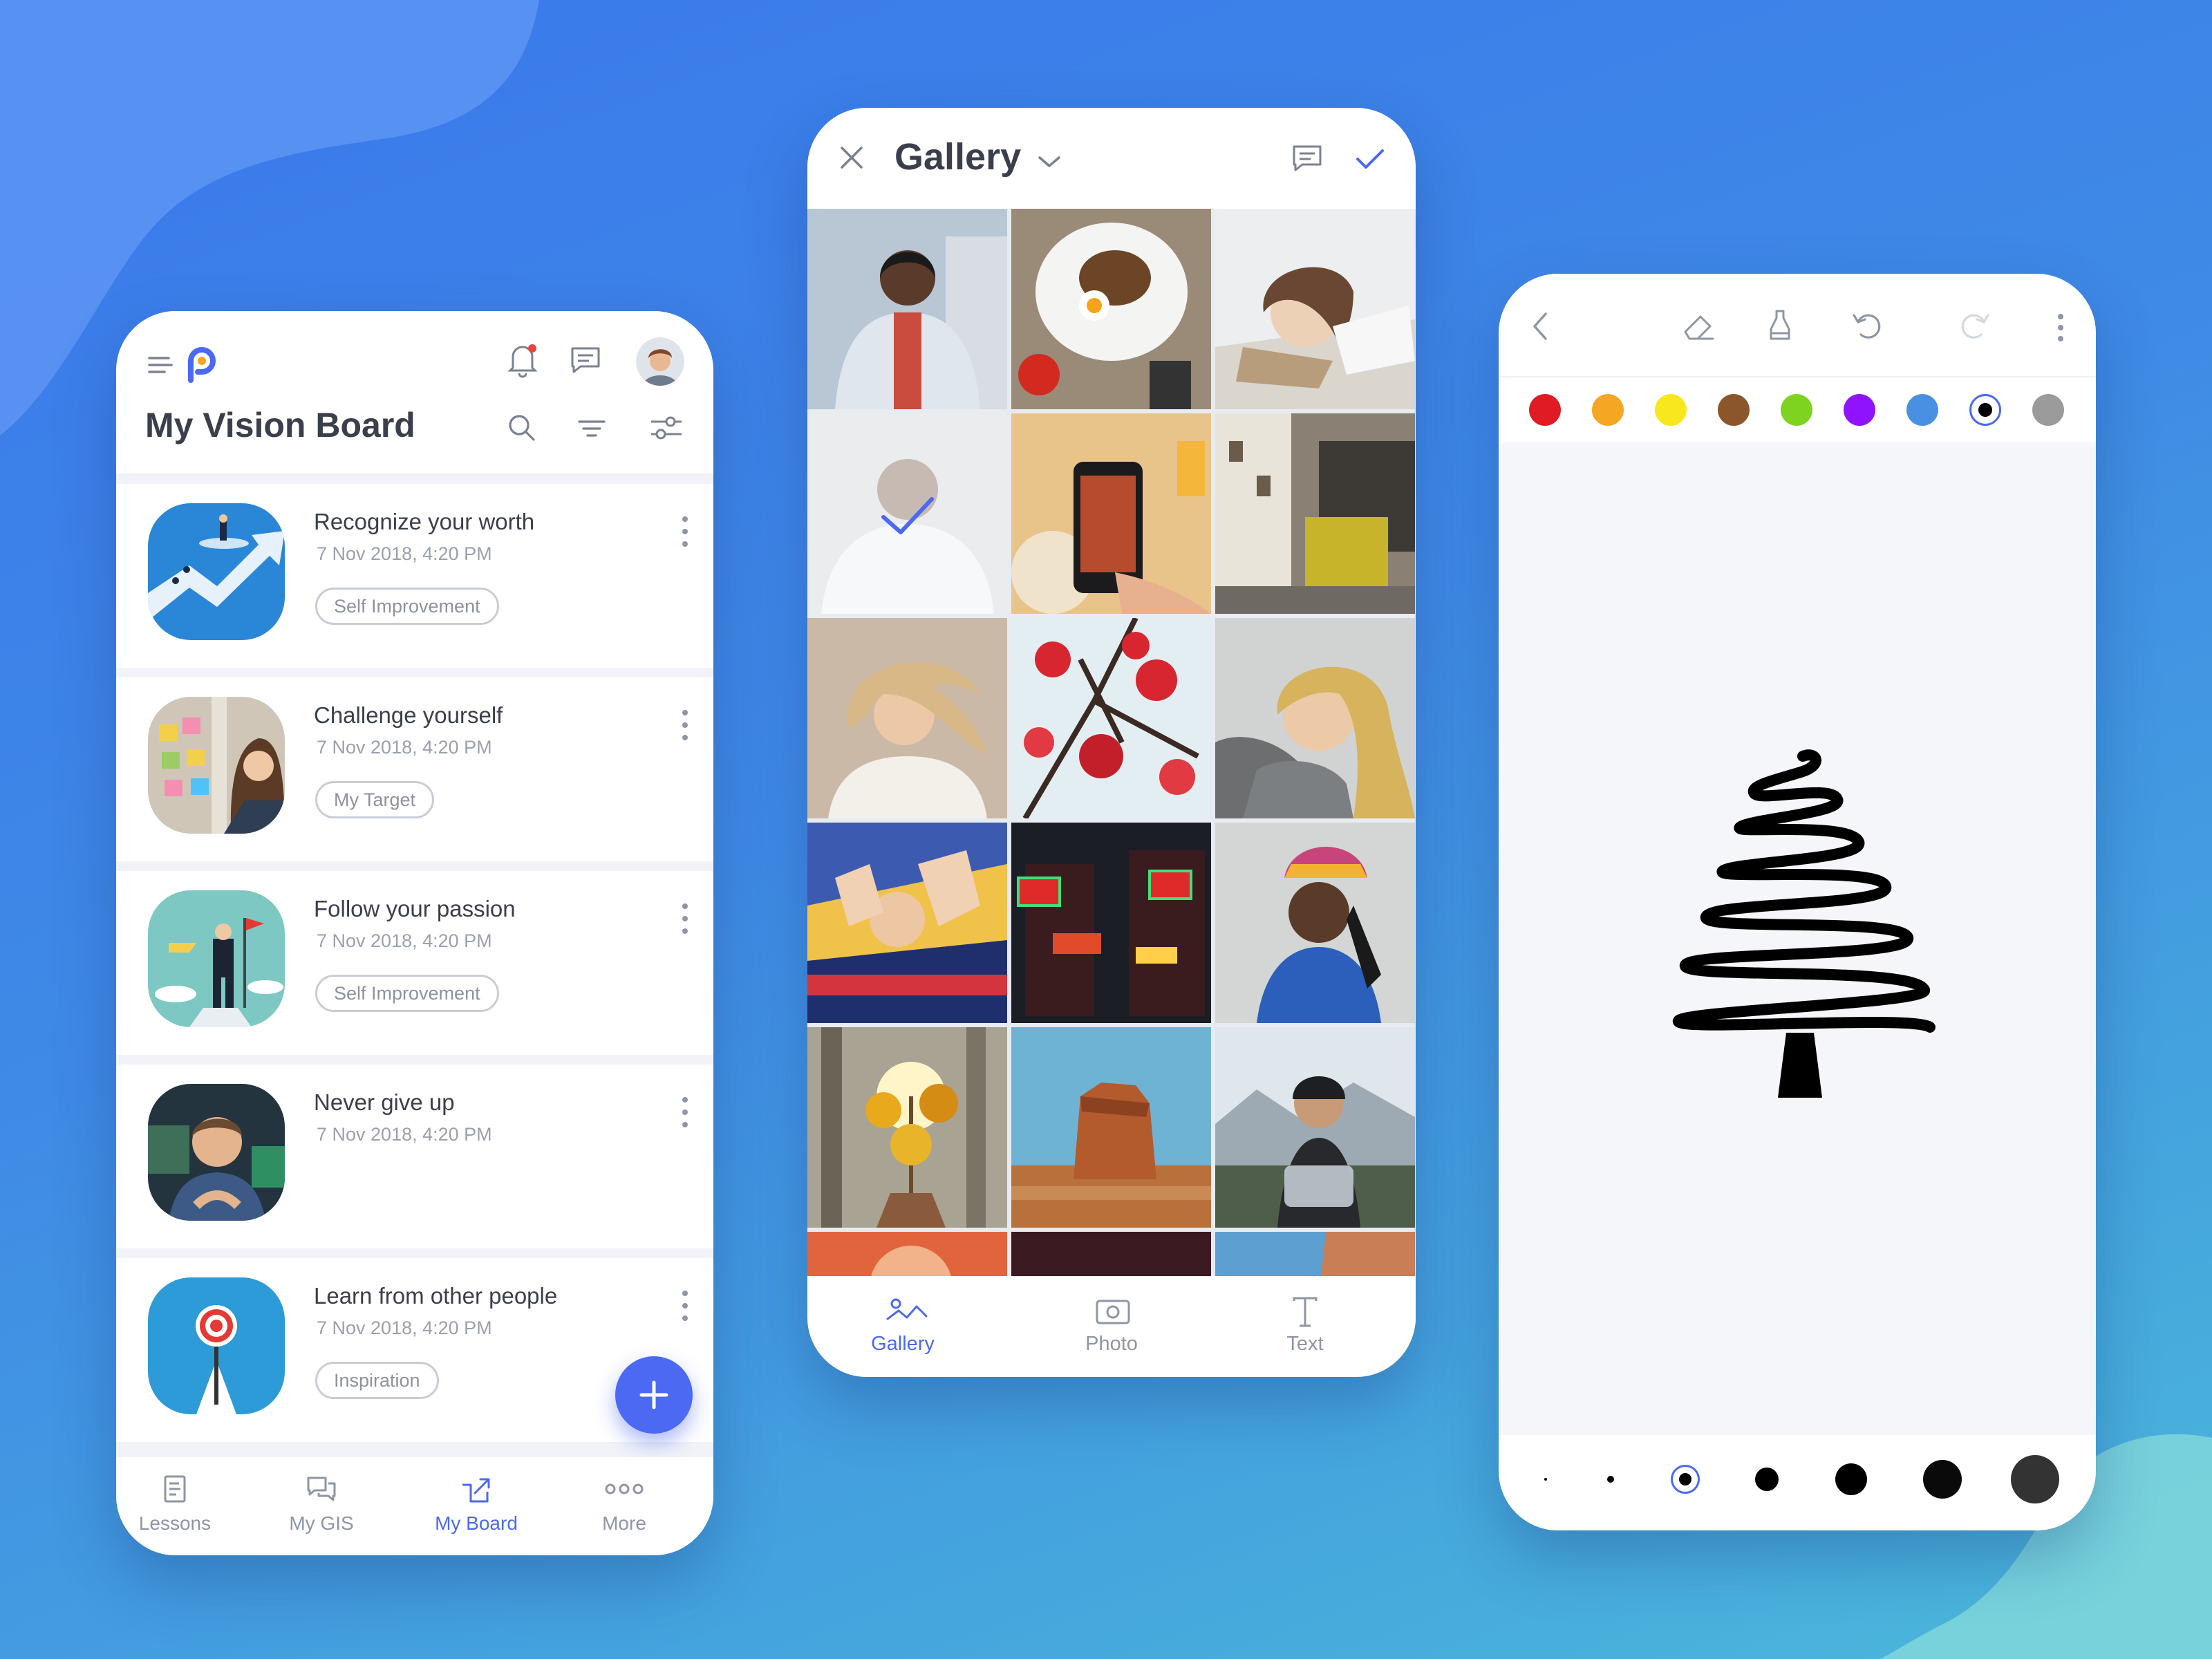  What do you see at coordinates (476, 1490) in the screenshot?
I see `board-icon` at bounding box center [476, 1490].